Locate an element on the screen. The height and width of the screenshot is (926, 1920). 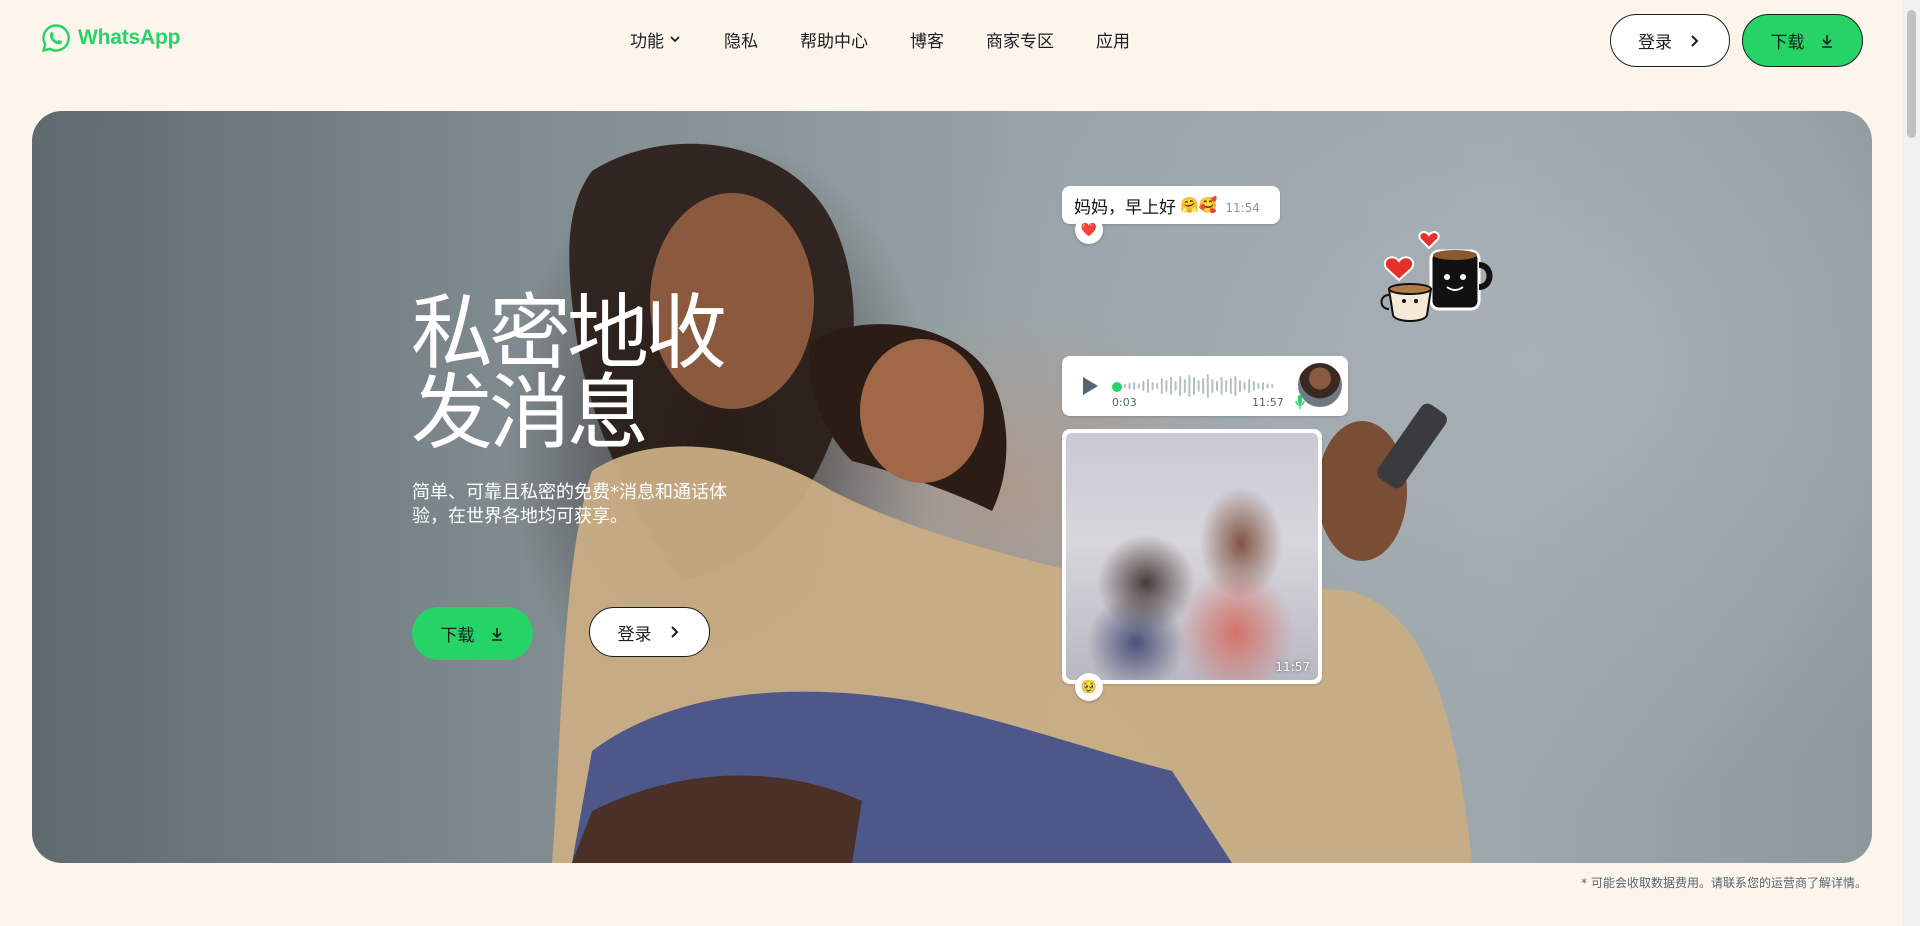
nav-item-blog: 博客 is located at coordinates (927, 39).